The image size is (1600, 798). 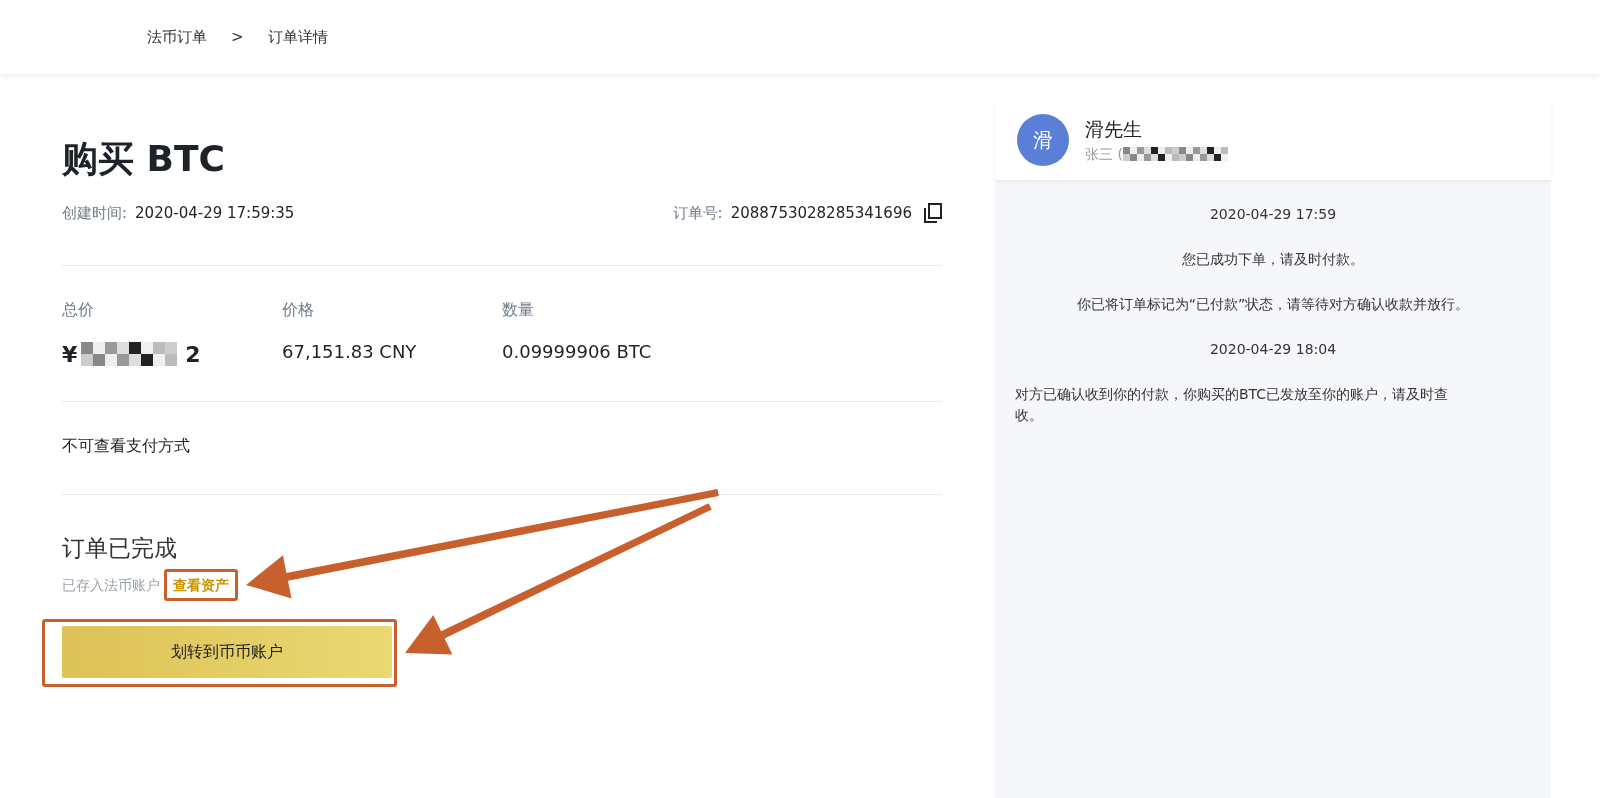 I want to click on price-value: ¥, so click(x=70, y=354).